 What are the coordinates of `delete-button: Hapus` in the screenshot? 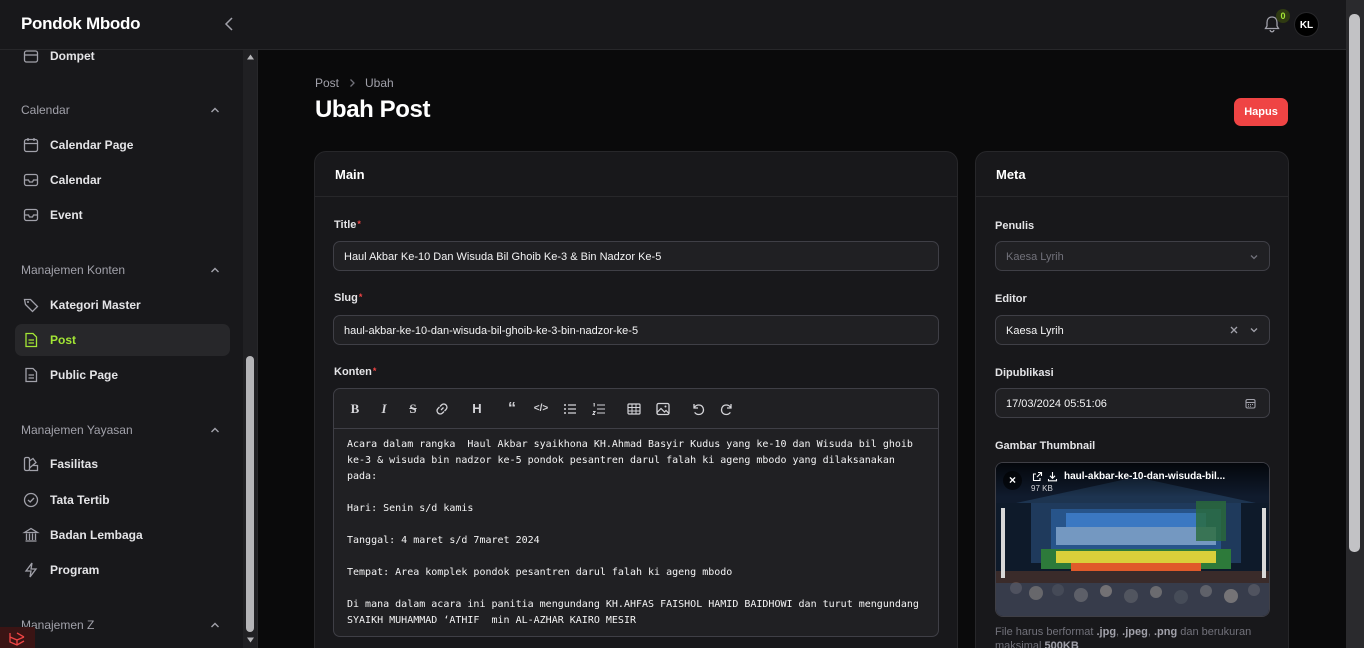 It's located at (1261, 112).